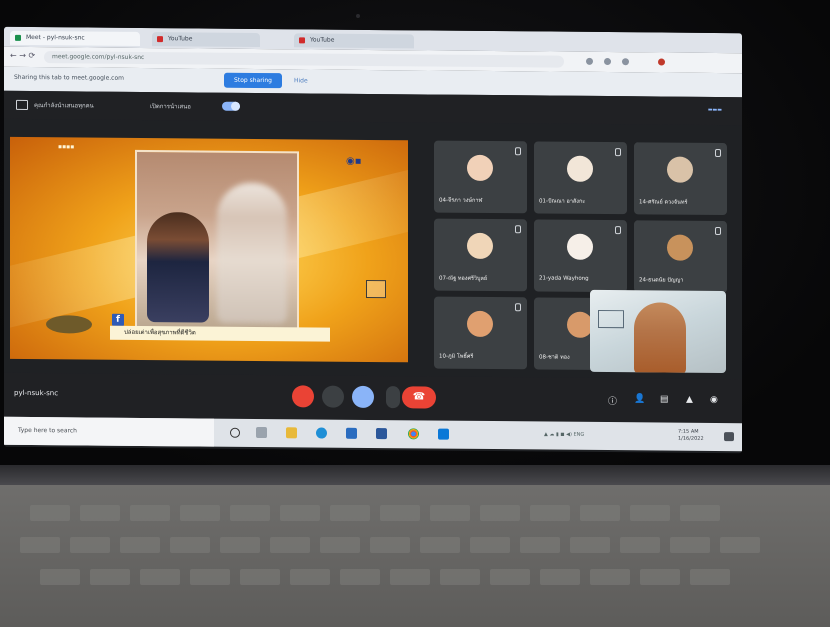 The image size is (830, 627). What do you see at coordinates (691, 436) in the screenshot?
I see `taskbar-clock: 7:15 AM 1/16/2022` at bounding box center [691, 436].